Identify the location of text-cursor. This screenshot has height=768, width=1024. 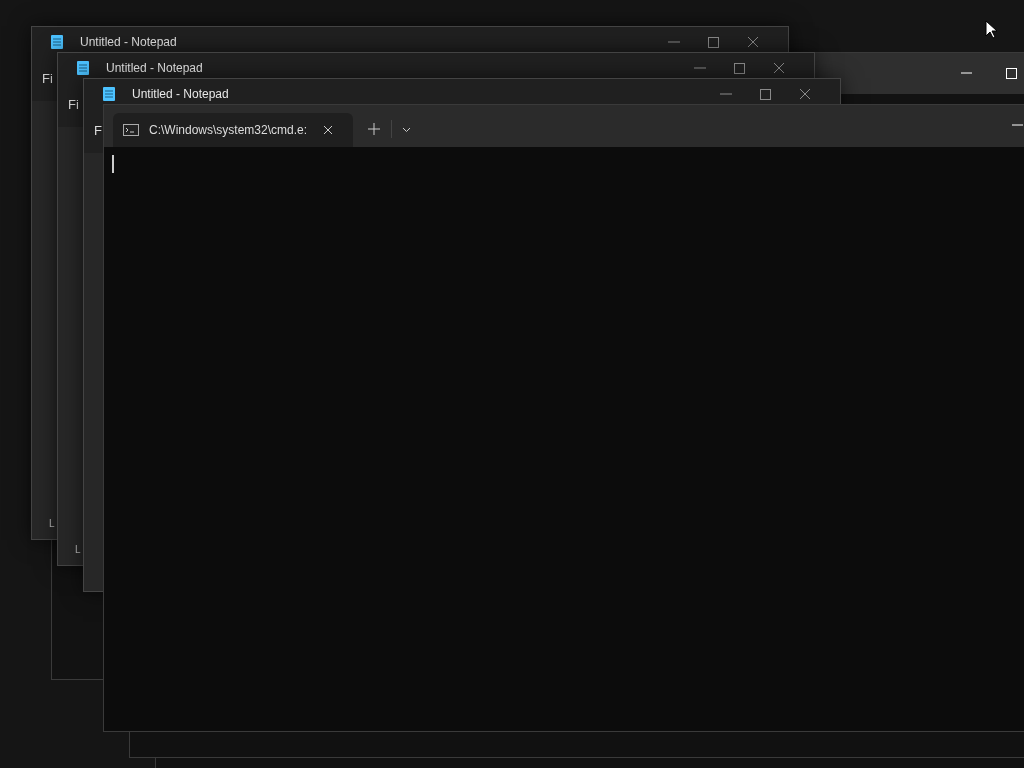
(113, 164).